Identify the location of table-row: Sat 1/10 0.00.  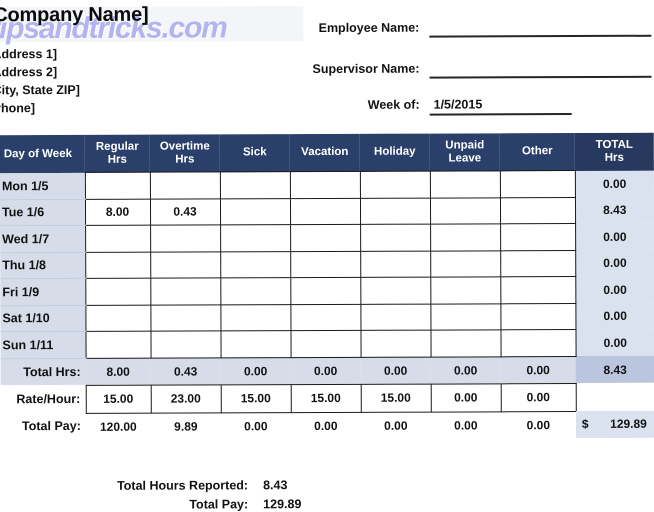
(327, 317).